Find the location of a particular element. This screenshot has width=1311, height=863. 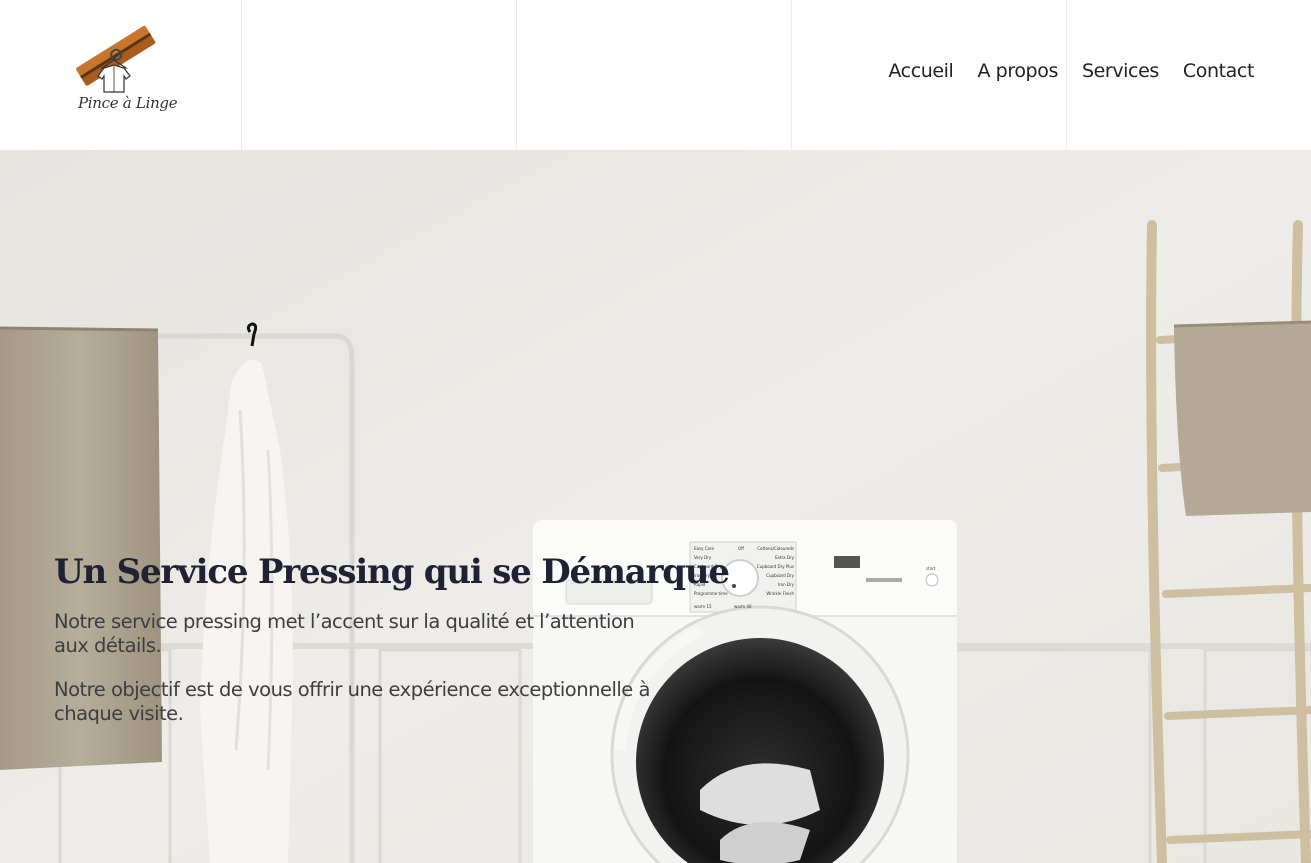

panel-label: Iron Dry is located at coordinates (785, 584).